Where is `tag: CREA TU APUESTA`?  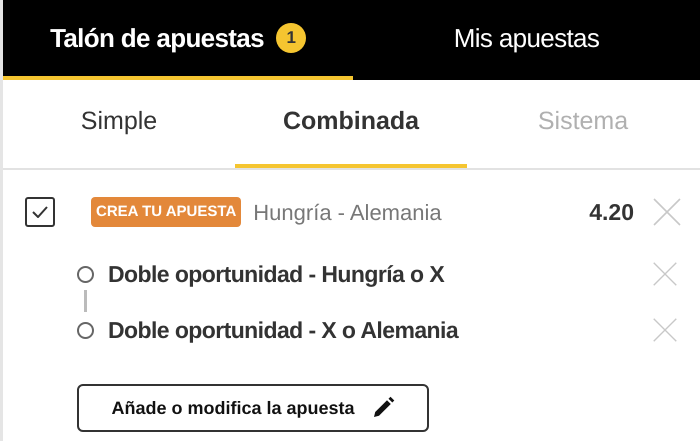 tag: CREA TU APUESTA is located at coordinates (166, 212).